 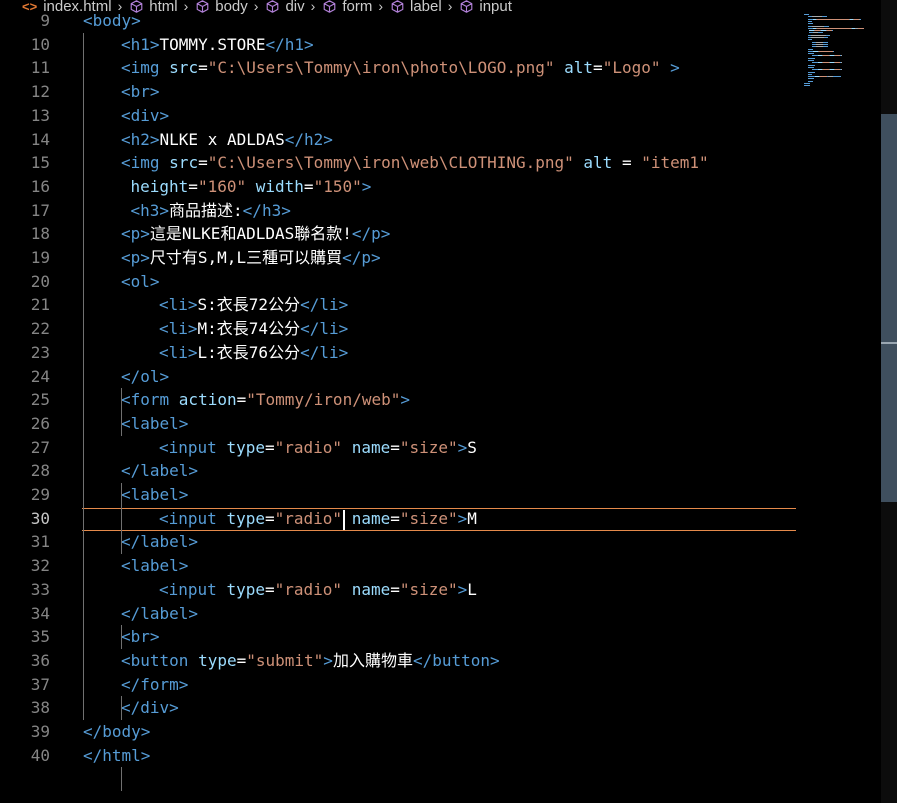 I want to click on token-txt: TOMMY.STORE, so click(x=212, y=44).